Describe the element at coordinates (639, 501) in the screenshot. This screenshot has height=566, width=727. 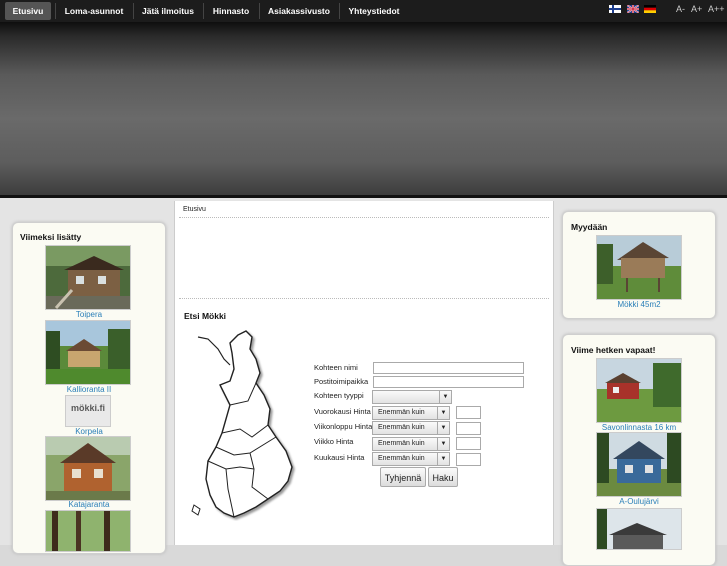
I see `last-minute-item-link: A-Oulujärvi` at that location.